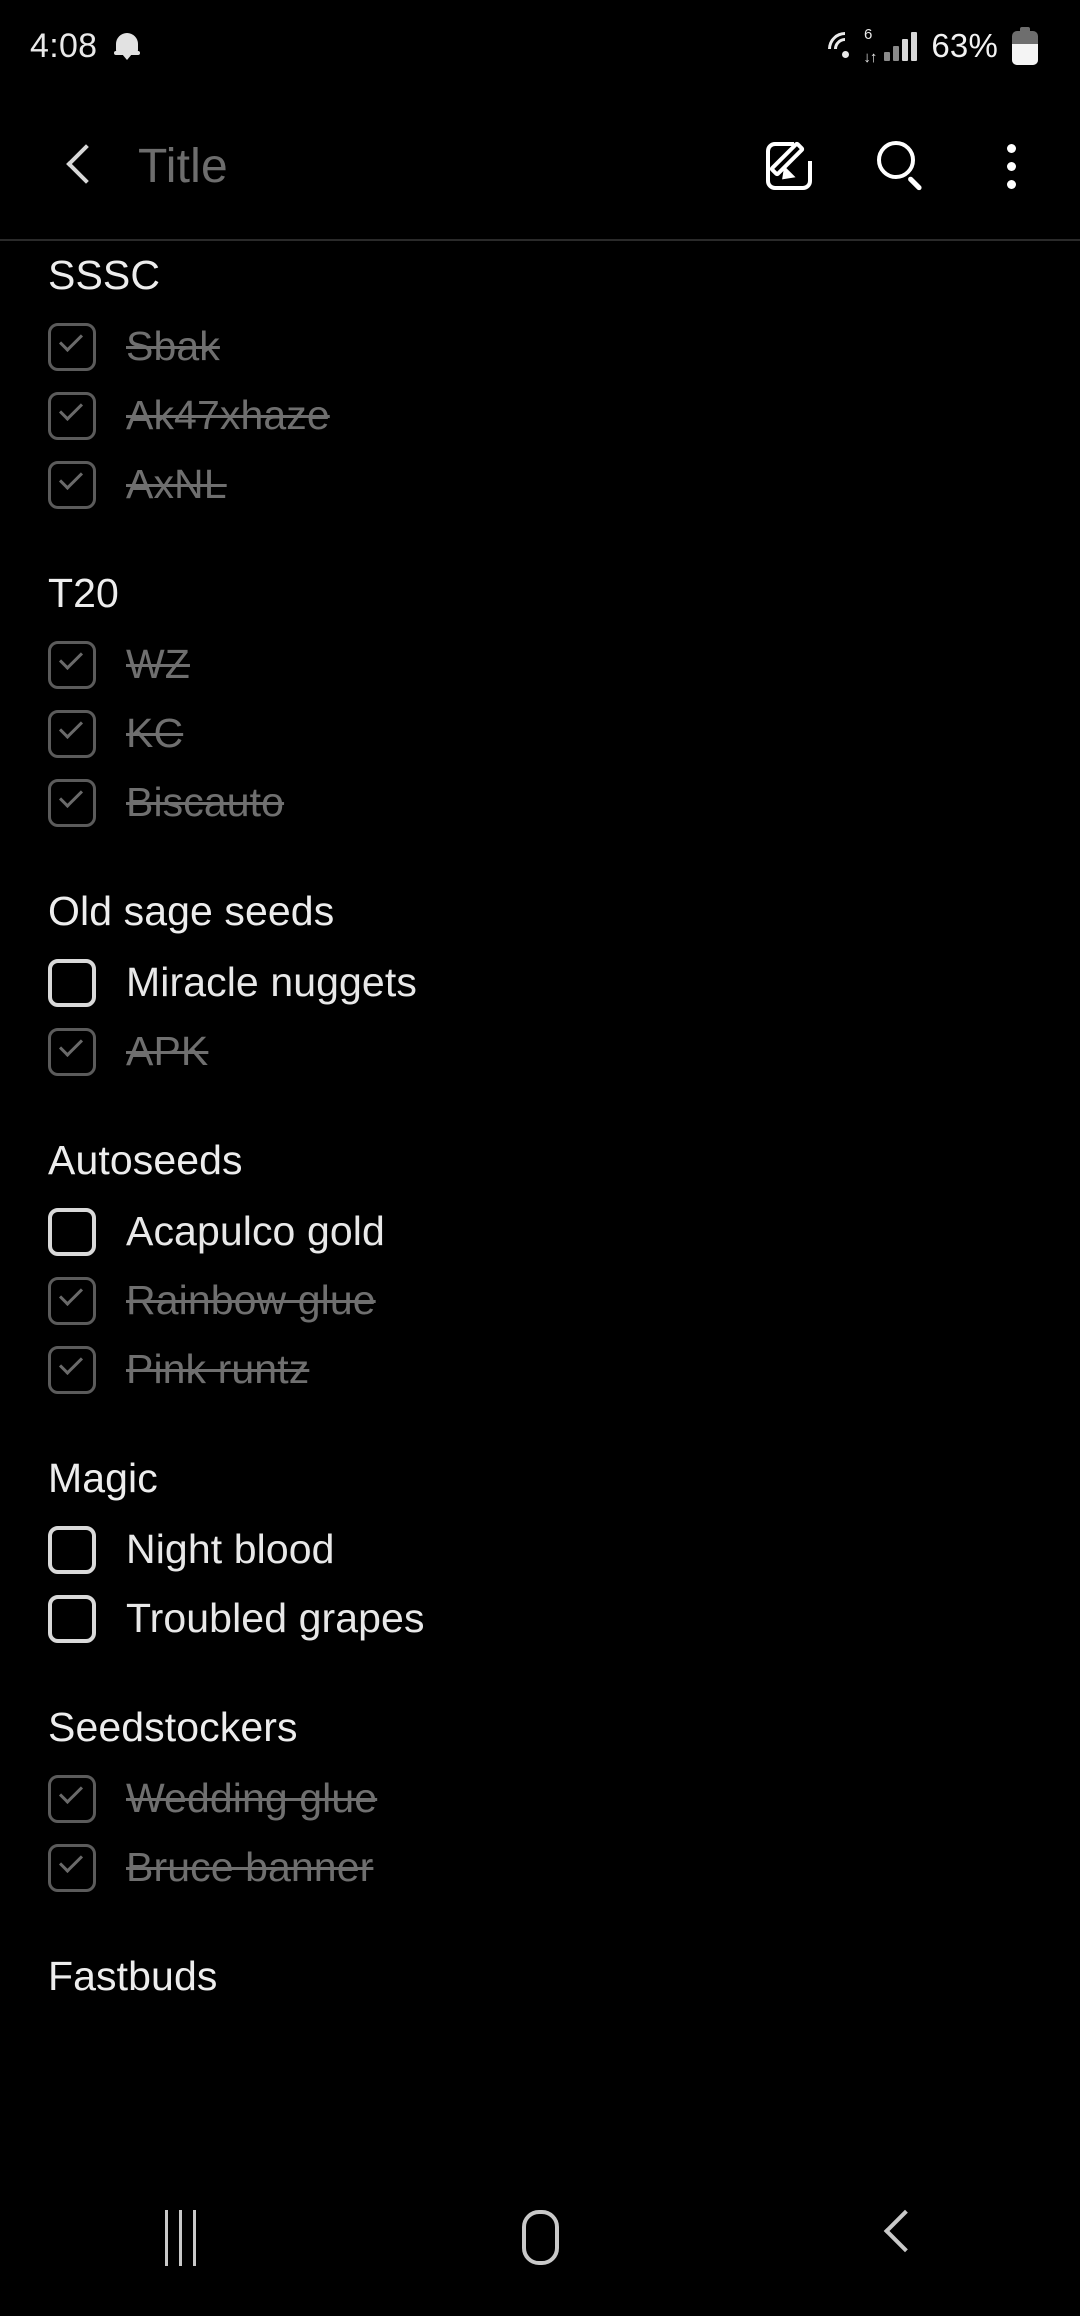 The width and height of the screenshot is (1080, 2316). I want to click on checklist-group: T20 WZ KC Biscauto, so click(540, 705).